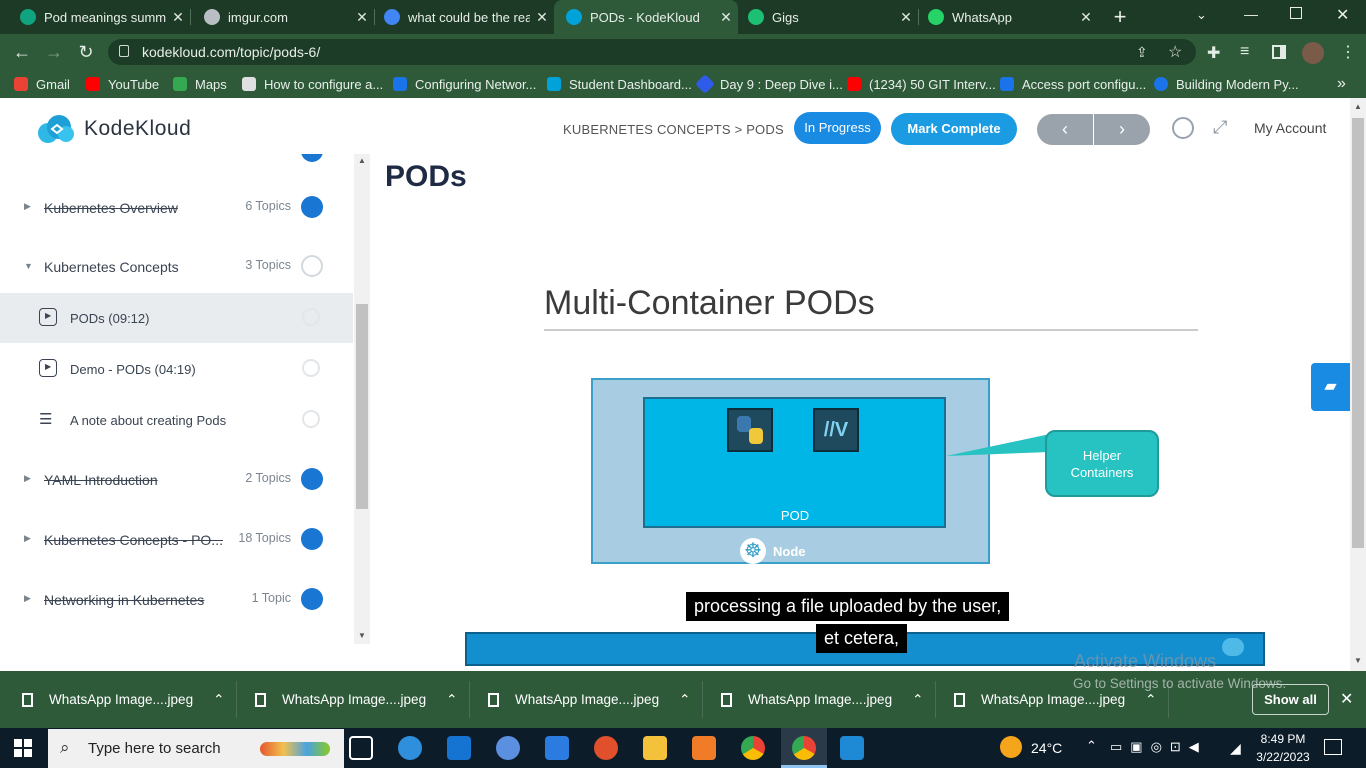  Describe the element at coordinates (95, 17) in the screenshot. I see `tab-pod-meanings: Pod meanings summa ✕` at that location.